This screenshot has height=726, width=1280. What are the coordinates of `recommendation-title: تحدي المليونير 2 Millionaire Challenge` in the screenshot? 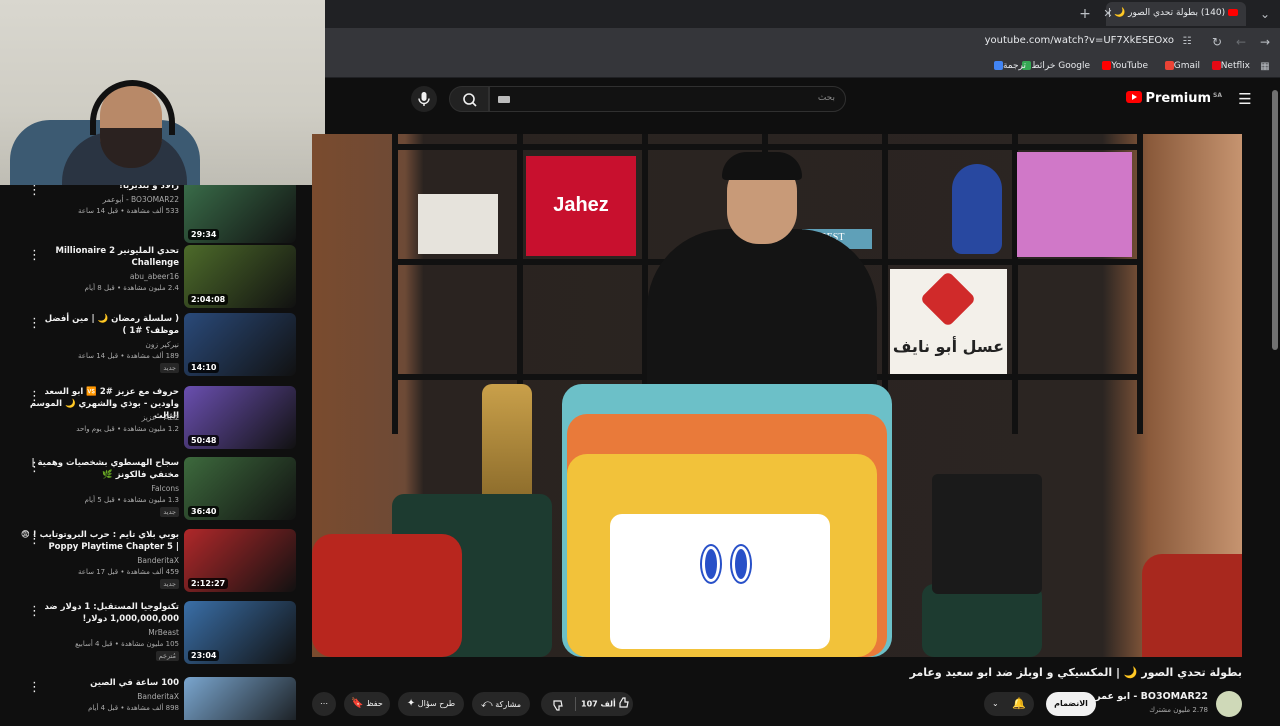 It's located at (99, 257).